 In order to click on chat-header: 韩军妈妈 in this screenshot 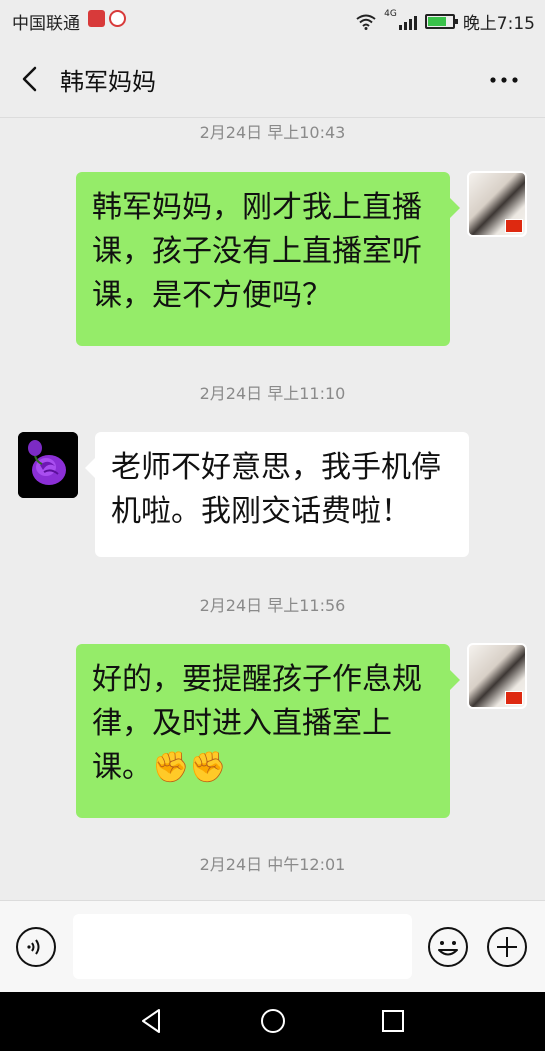, I will do `click(272, 79)`.